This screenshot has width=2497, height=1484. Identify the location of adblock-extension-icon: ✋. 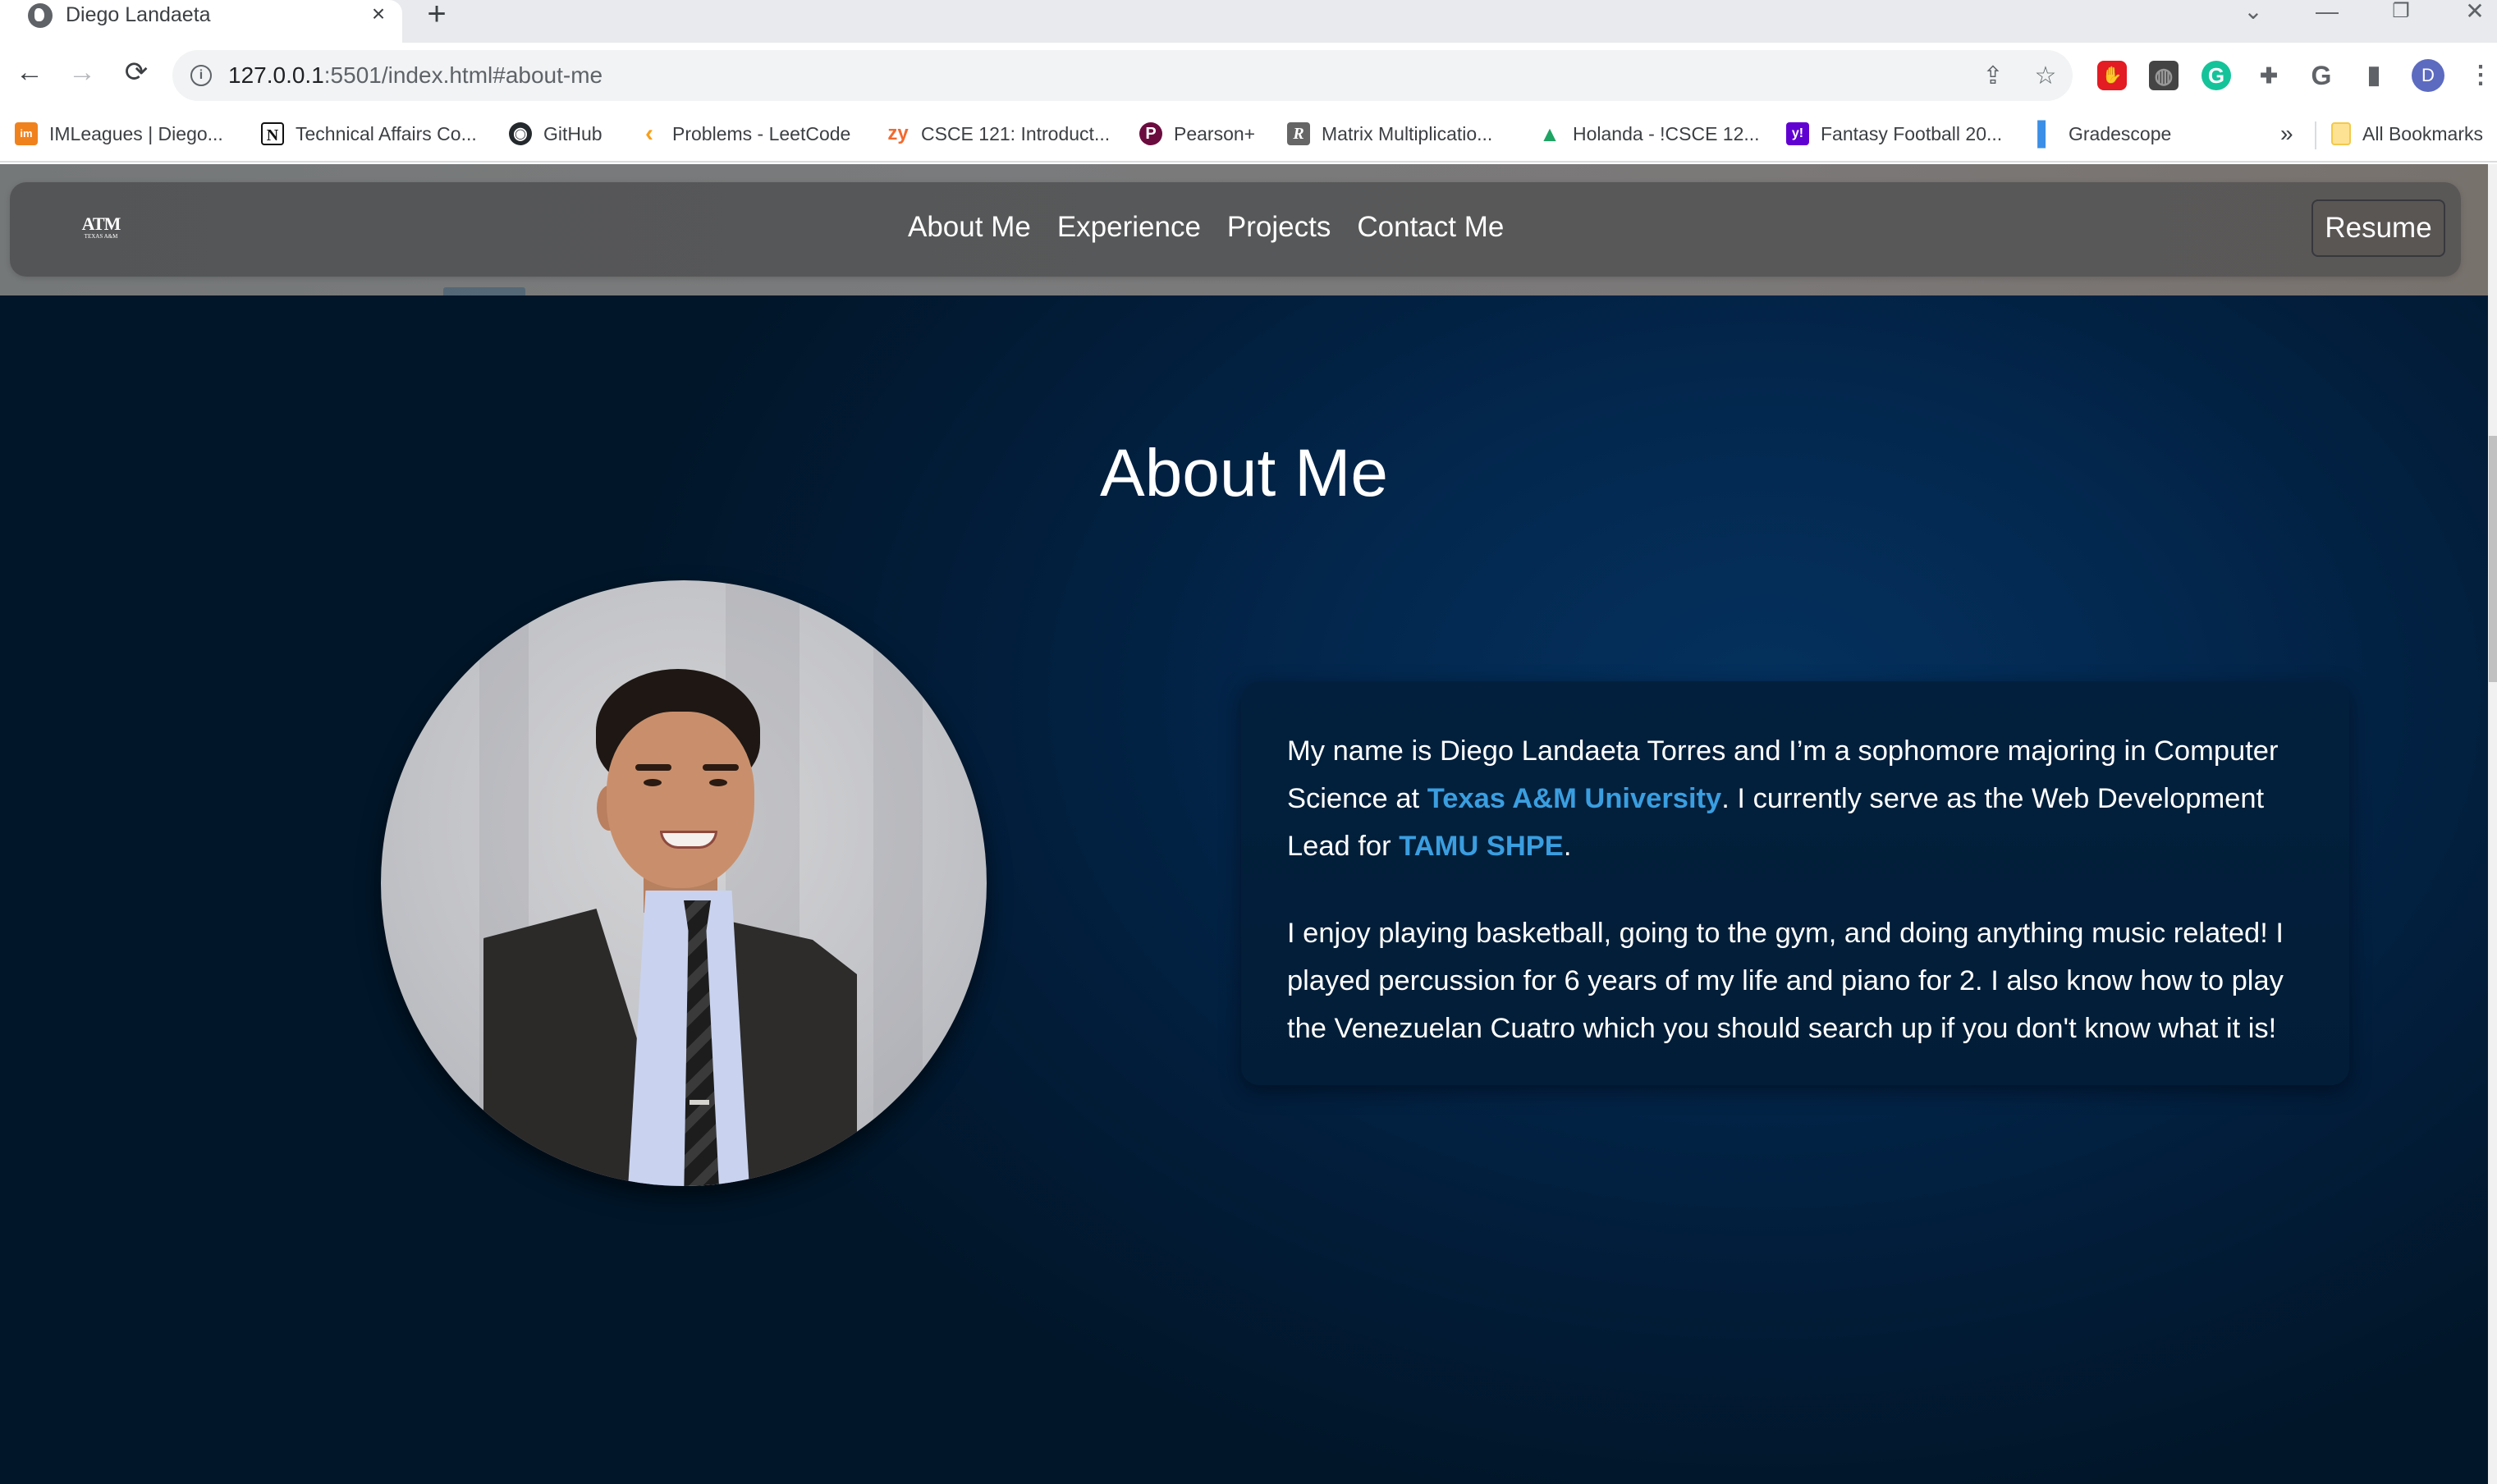
(2112, 75).